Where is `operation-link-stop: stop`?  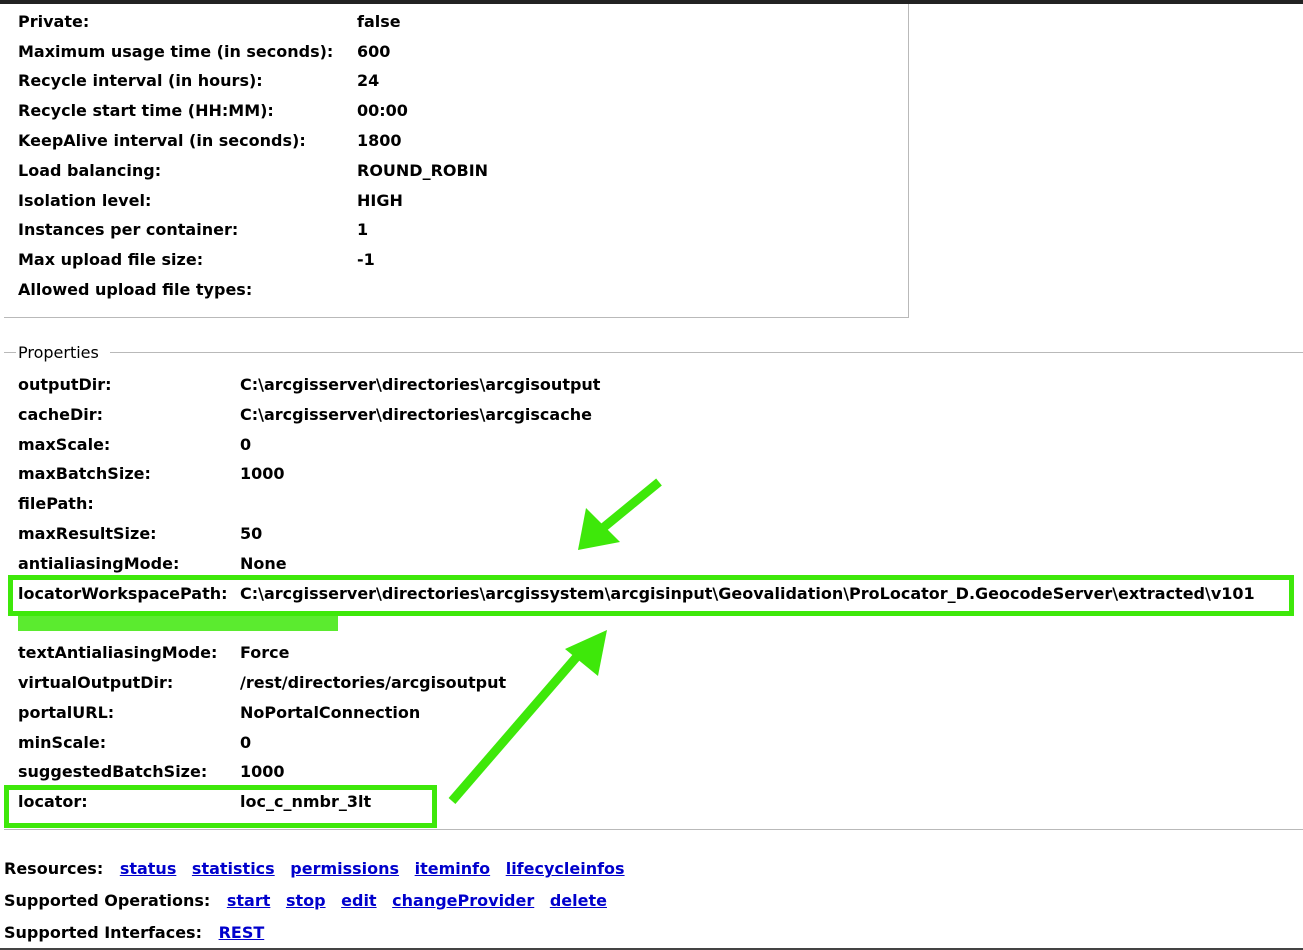 operation-link-stop: stop is located at coordinates (306, 900).